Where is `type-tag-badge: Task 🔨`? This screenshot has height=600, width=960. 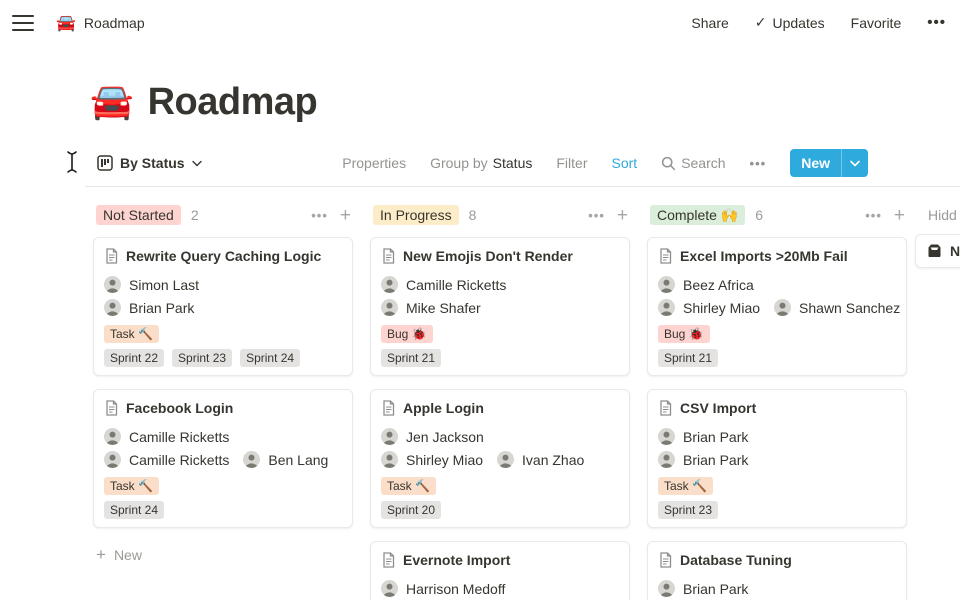
type-tag-badge: Task 🔨 is located at coordinates (131, 486).